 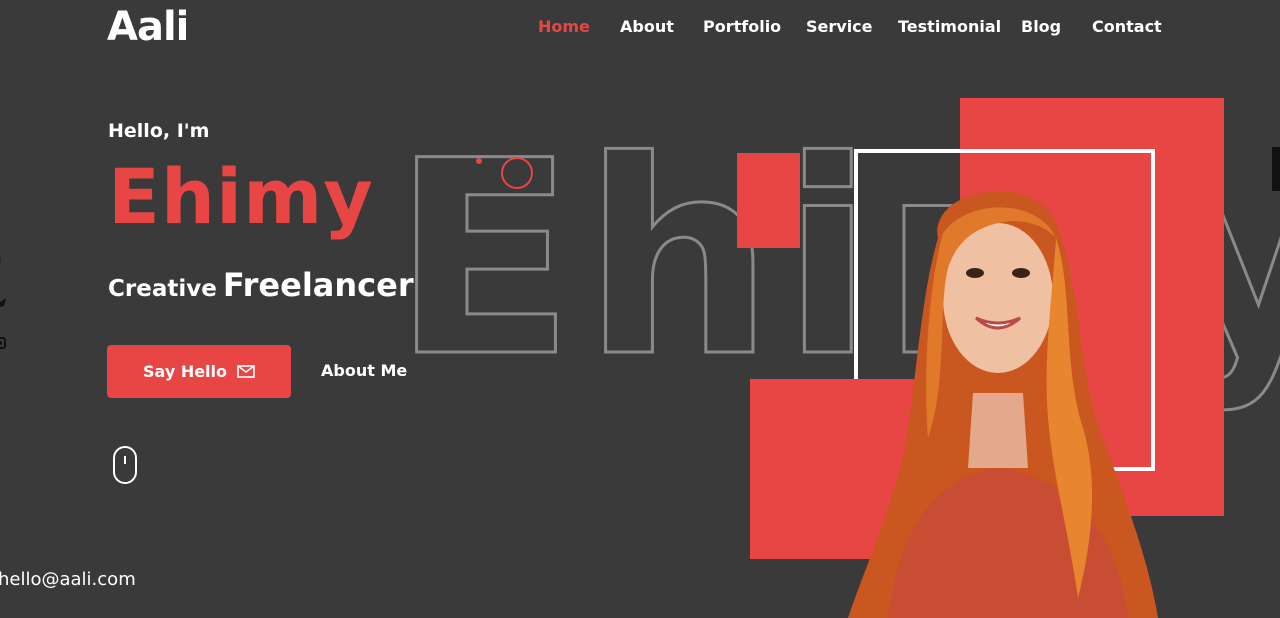 What do you see at coordinates (159, 131) in the screenshot?
I see `hero-greeting: Hello, I'm` at bounding box center [159, 131].